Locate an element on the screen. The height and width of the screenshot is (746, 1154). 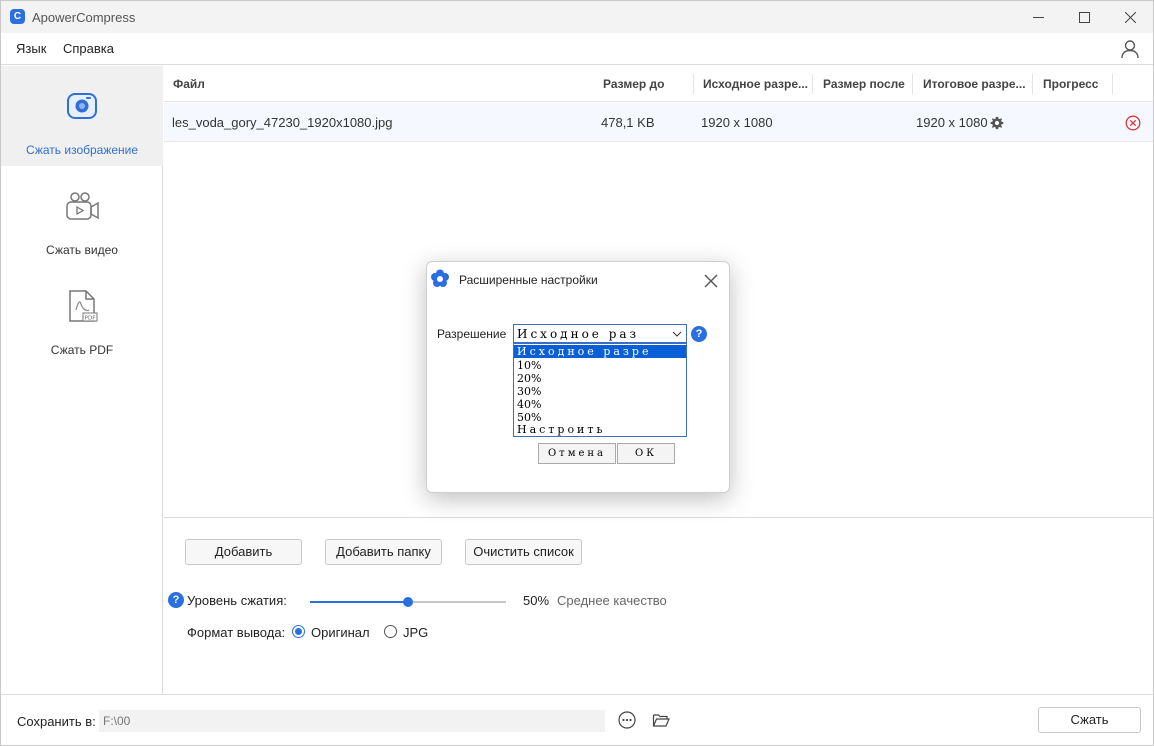
slider-fill is located at coordinates (359, 602).